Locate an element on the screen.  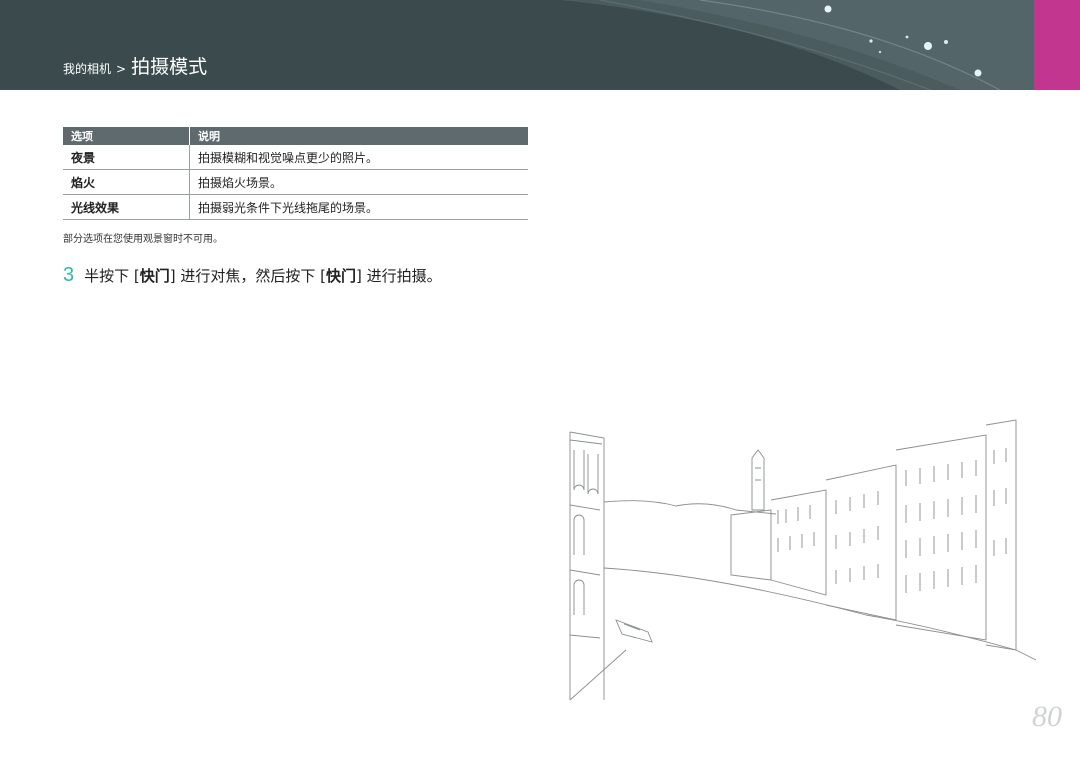
breadcrumb: 我的相机 > 拍摄模式 is located at coordinates (135, 65).